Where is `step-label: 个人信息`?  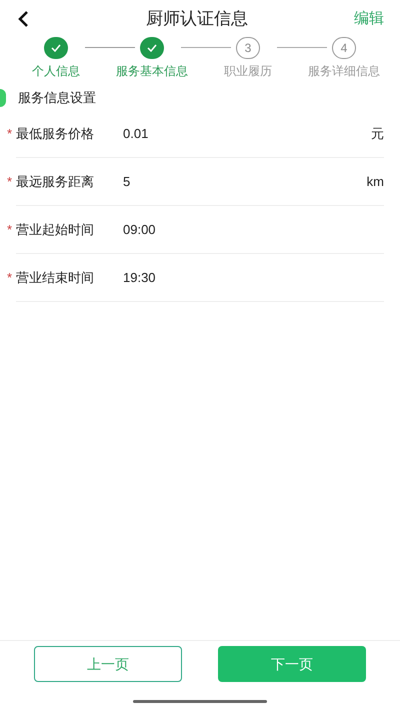
step-label: 个人信息 is located at coordinates (56, 71).